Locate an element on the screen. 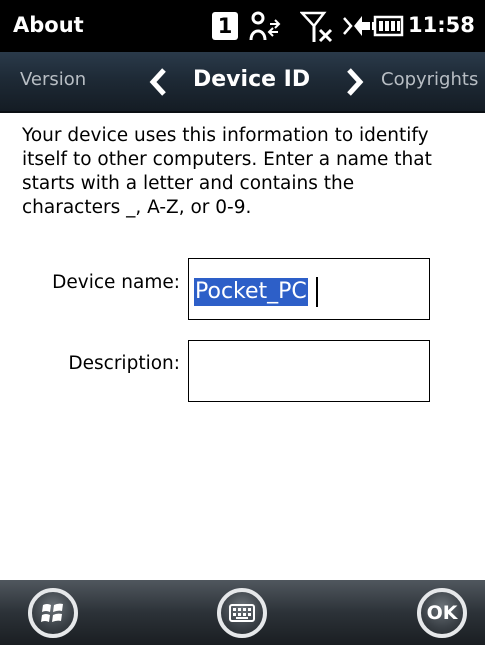  notification-icon: 1 is located at coordinates (225, 26).